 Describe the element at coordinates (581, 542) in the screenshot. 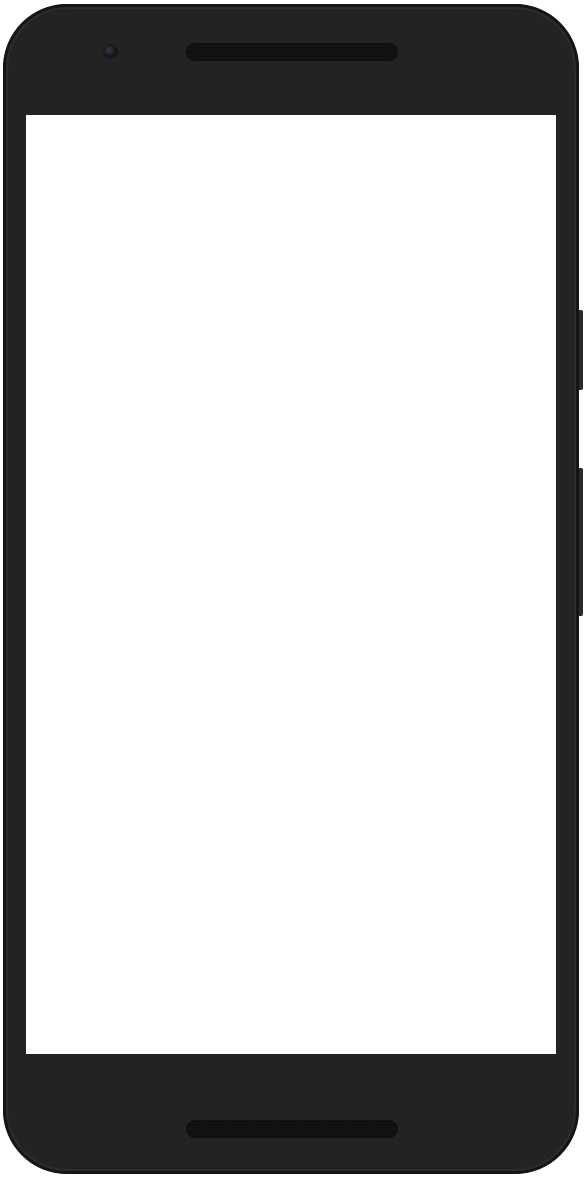

I see `volume-rocker` at that location.